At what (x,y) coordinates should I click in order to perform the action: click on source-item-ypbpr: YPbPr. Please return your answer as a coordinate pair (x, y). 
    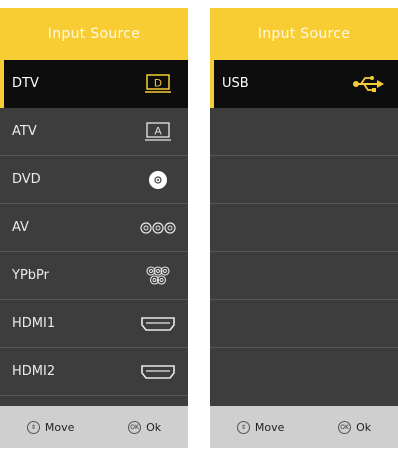
    Looking at the image, I should click on (94, 276).